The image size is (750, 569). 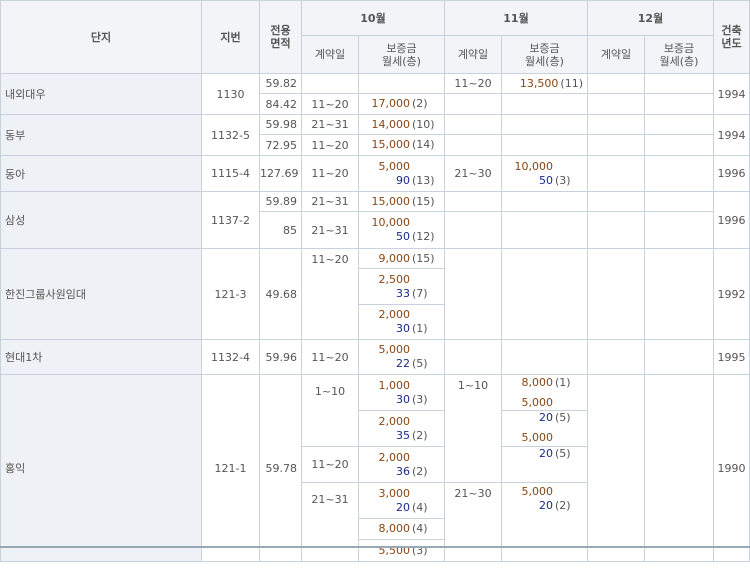 What do you see at coordinates (375, 547) in the screenshot?
I see `table-bottom-border` at bounding box center [375, 547].